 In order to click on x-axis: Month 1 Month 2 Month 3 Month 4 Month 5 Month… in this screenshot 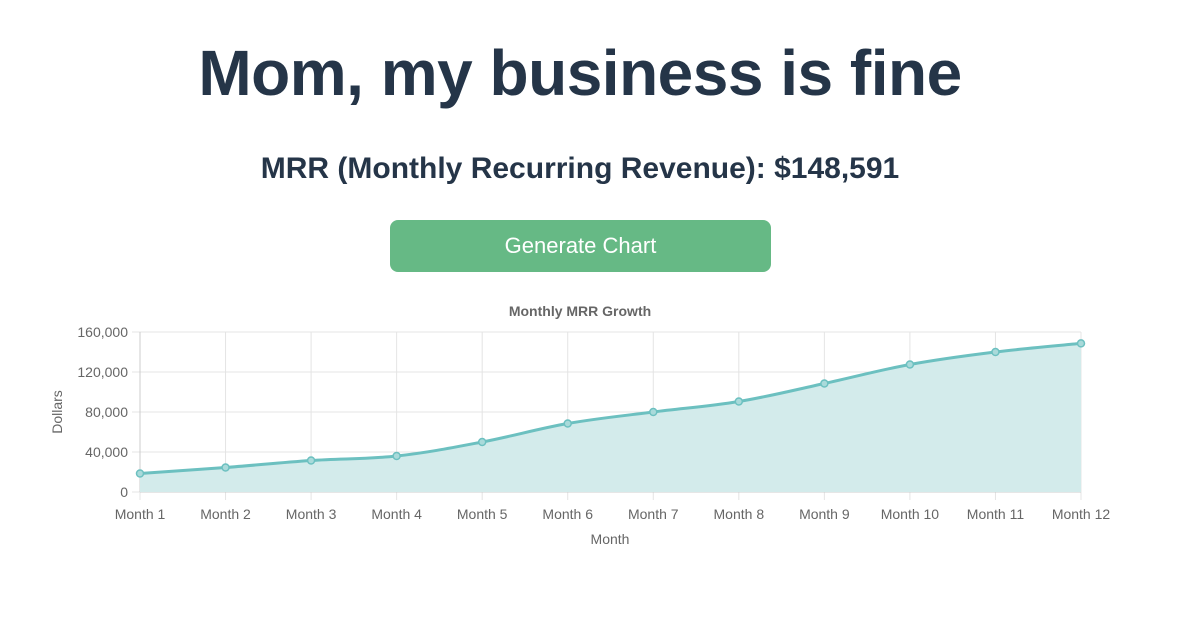, I will do `click(613, 506)`.